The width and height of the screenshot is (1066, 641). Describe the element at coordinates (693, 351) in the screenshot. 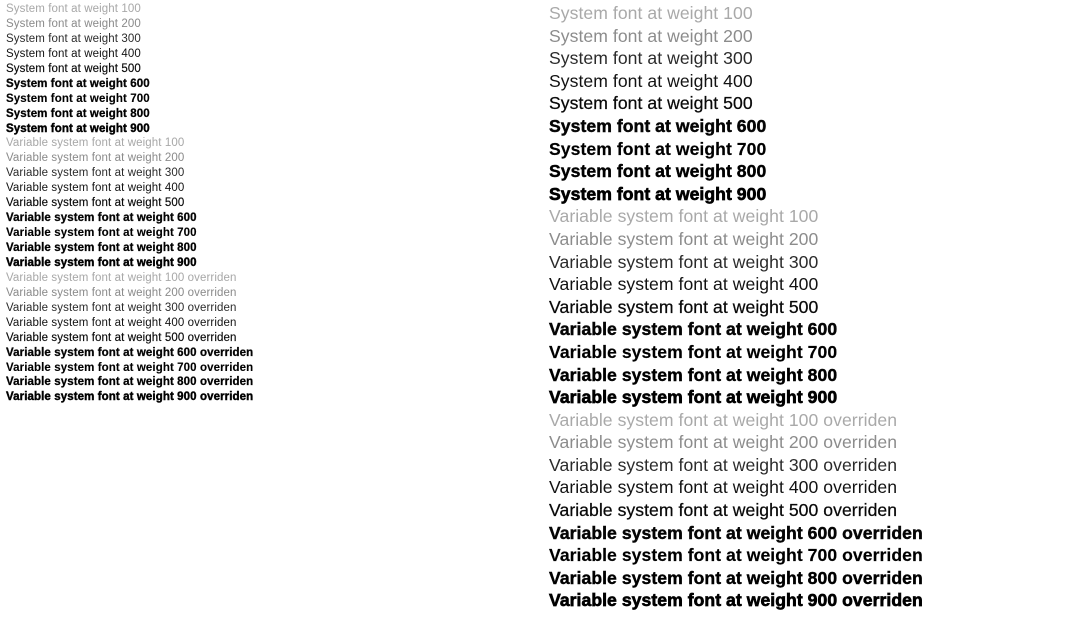

I see `specimen-line-large-variable-system-font-700: Variable system font at weight 700` at that location.